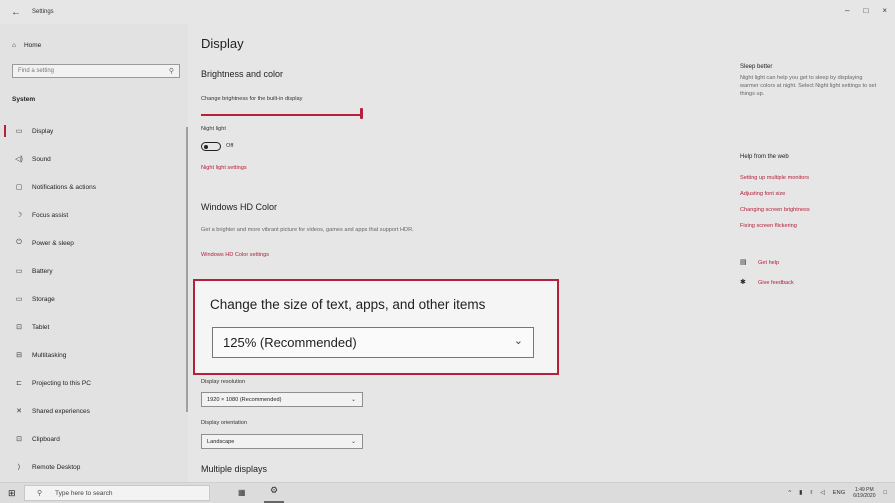 The height and width of the screenshot is (503, 895). What do you see at coordinates (19, 327) in the screenshot?
I see `tablet-icon: ⊡` at bounding box center [19, 327].